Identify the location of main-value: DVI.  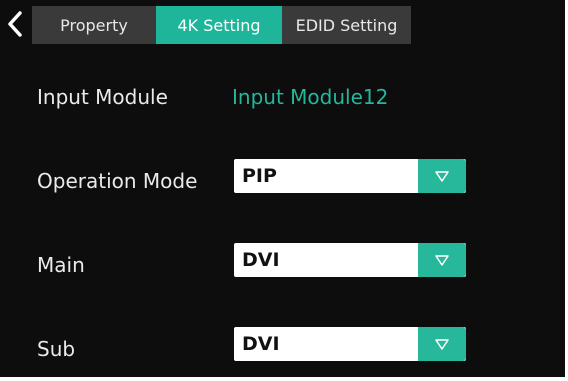
(261, 260).